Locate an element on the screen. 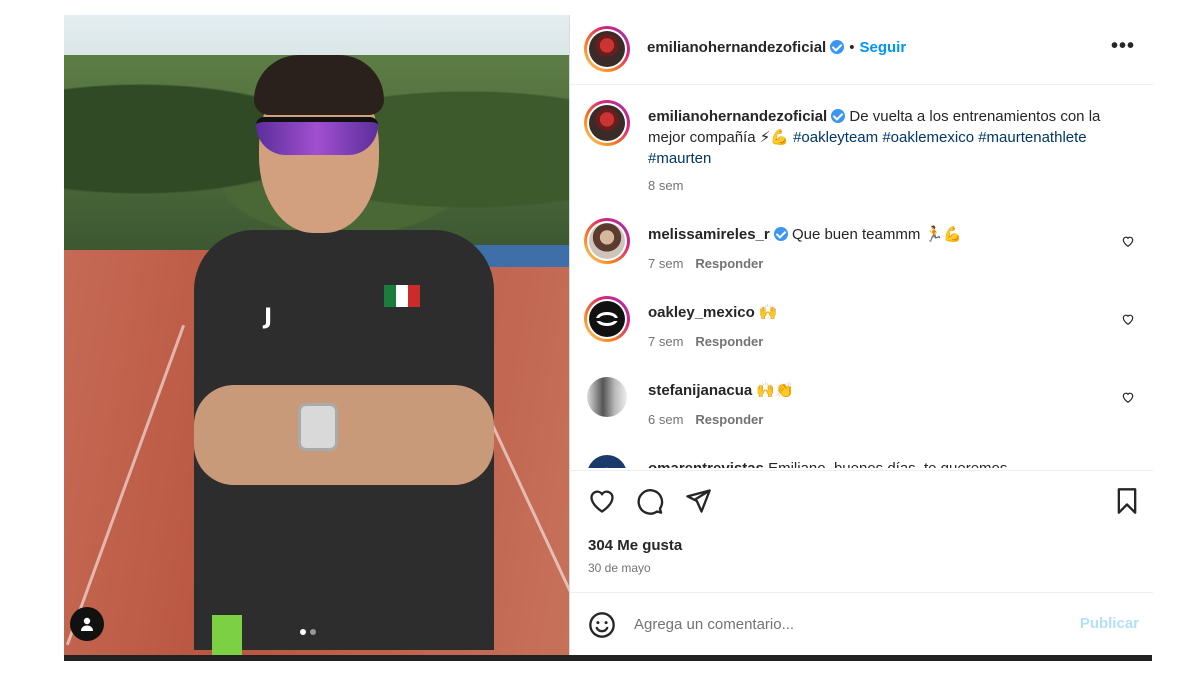  athlete-hair is located at coordinates (319, 85).